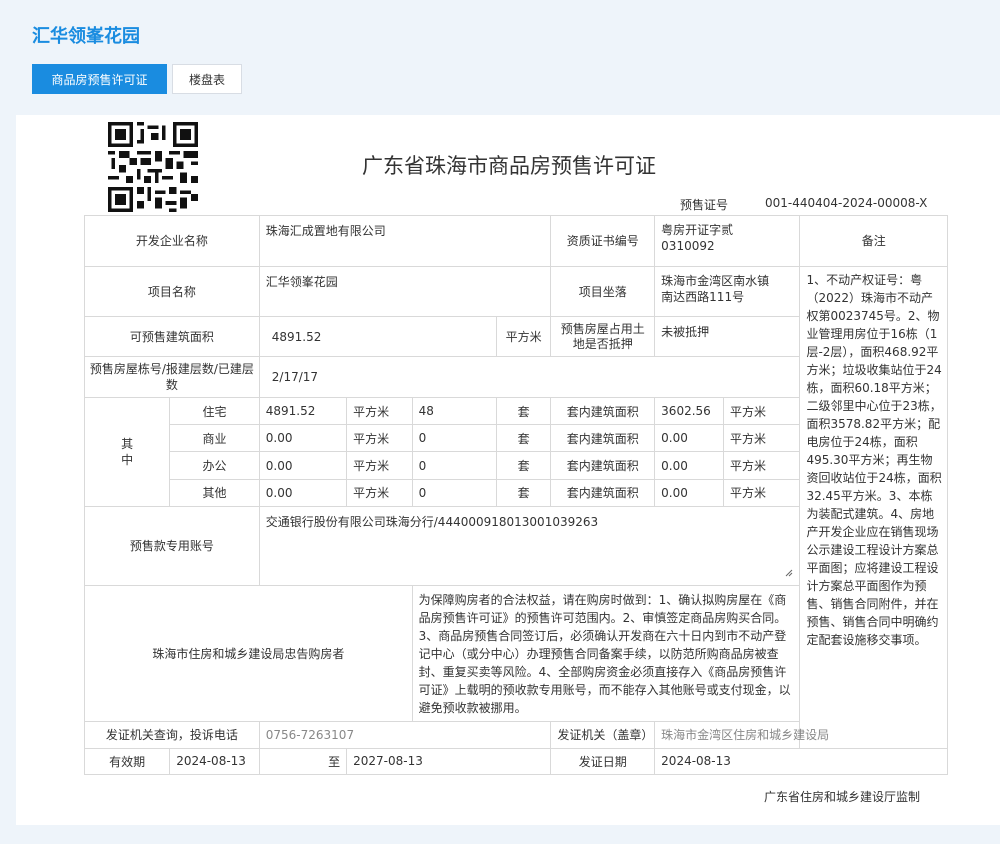 The width and height of the screenshot is (1000, 844). Describe the element at coordinates (248, 653) in the screenshot. I see `warning-label: 珠海市住房和城乡建设局忠告购房者` at that location.